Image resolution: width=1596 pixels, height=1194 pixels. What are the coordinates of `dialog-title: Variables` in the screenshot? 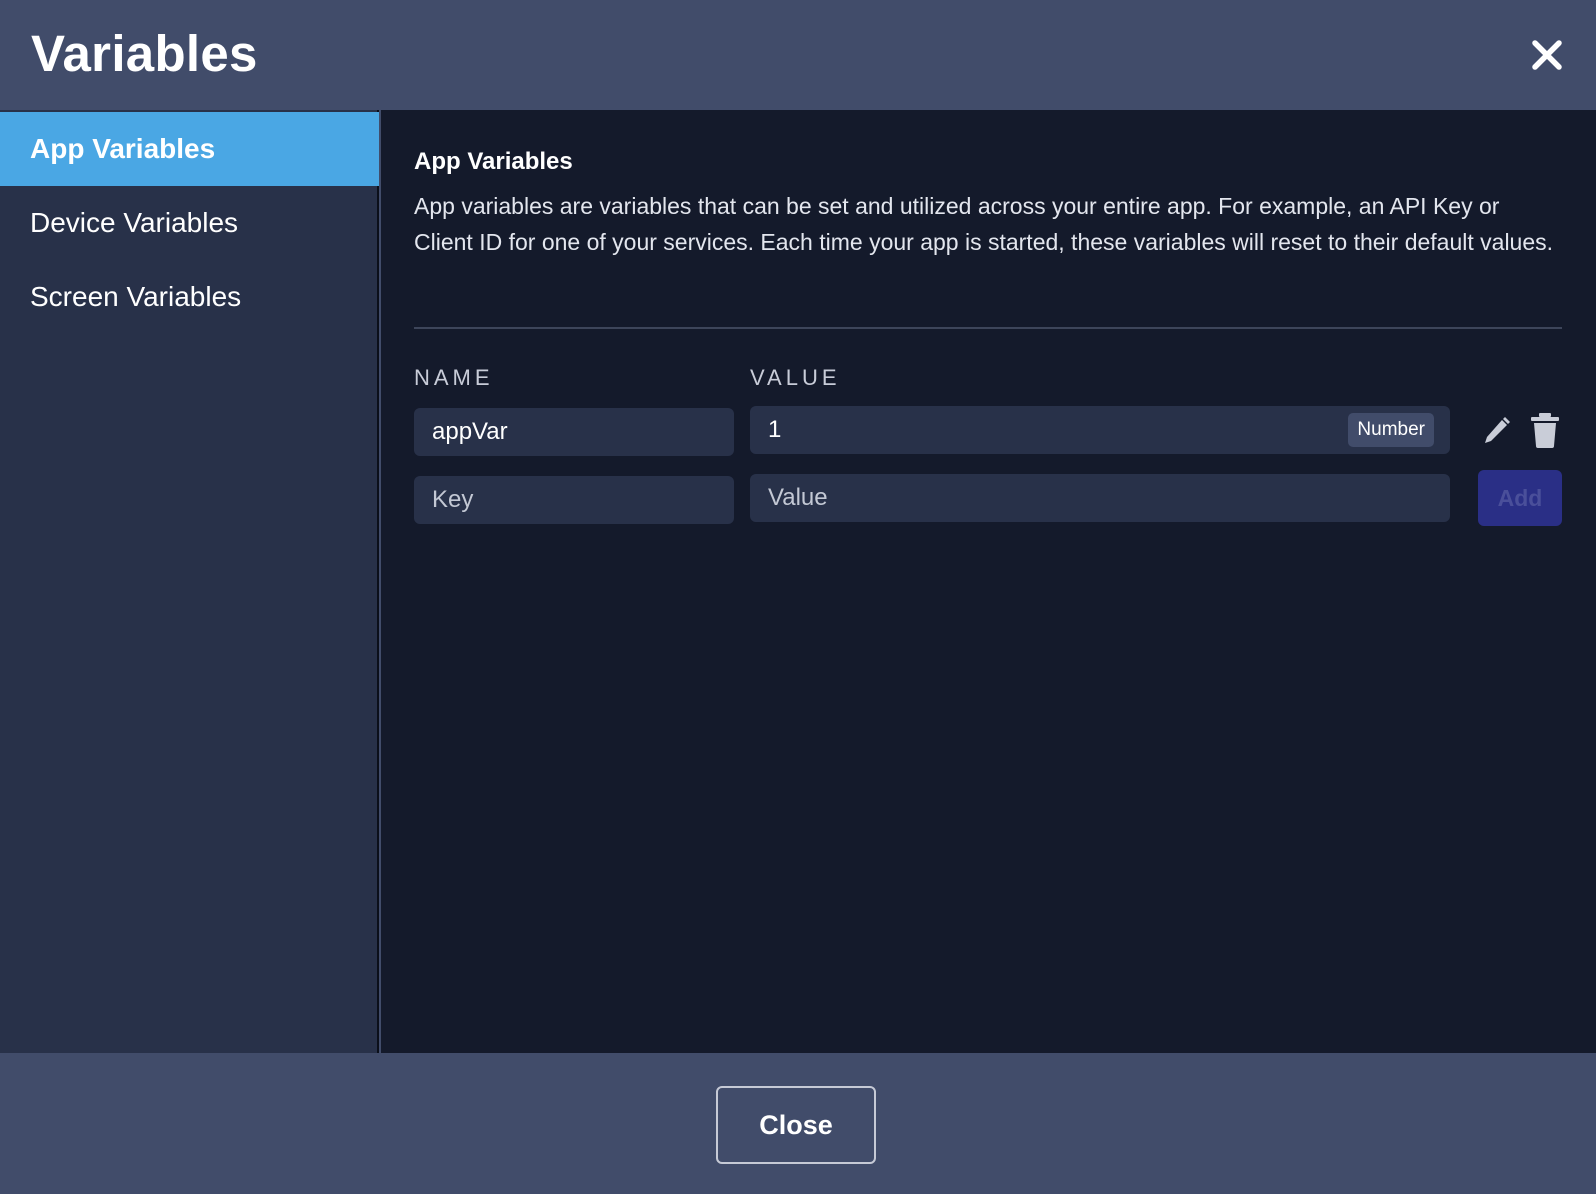 It's located at (144, 53).